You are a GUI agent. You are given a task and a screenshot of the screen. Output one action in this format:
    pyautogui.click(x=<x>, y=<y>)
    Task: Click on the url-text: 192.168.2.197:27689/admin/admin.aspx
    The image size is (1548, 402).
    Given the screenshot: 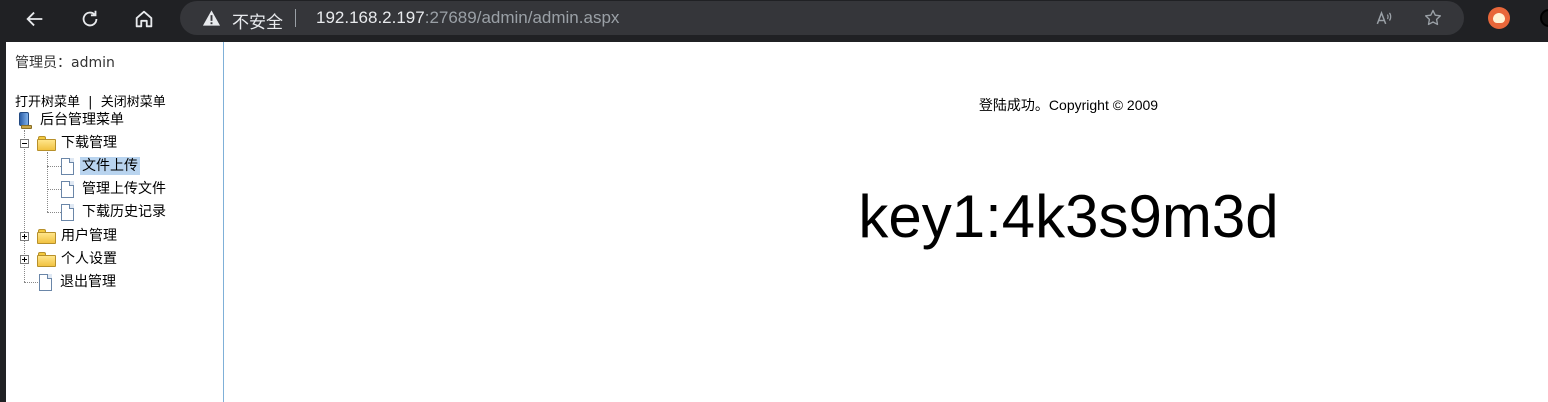 What is the action you would take?
    pyautogui.click(x=467, y=18)
    